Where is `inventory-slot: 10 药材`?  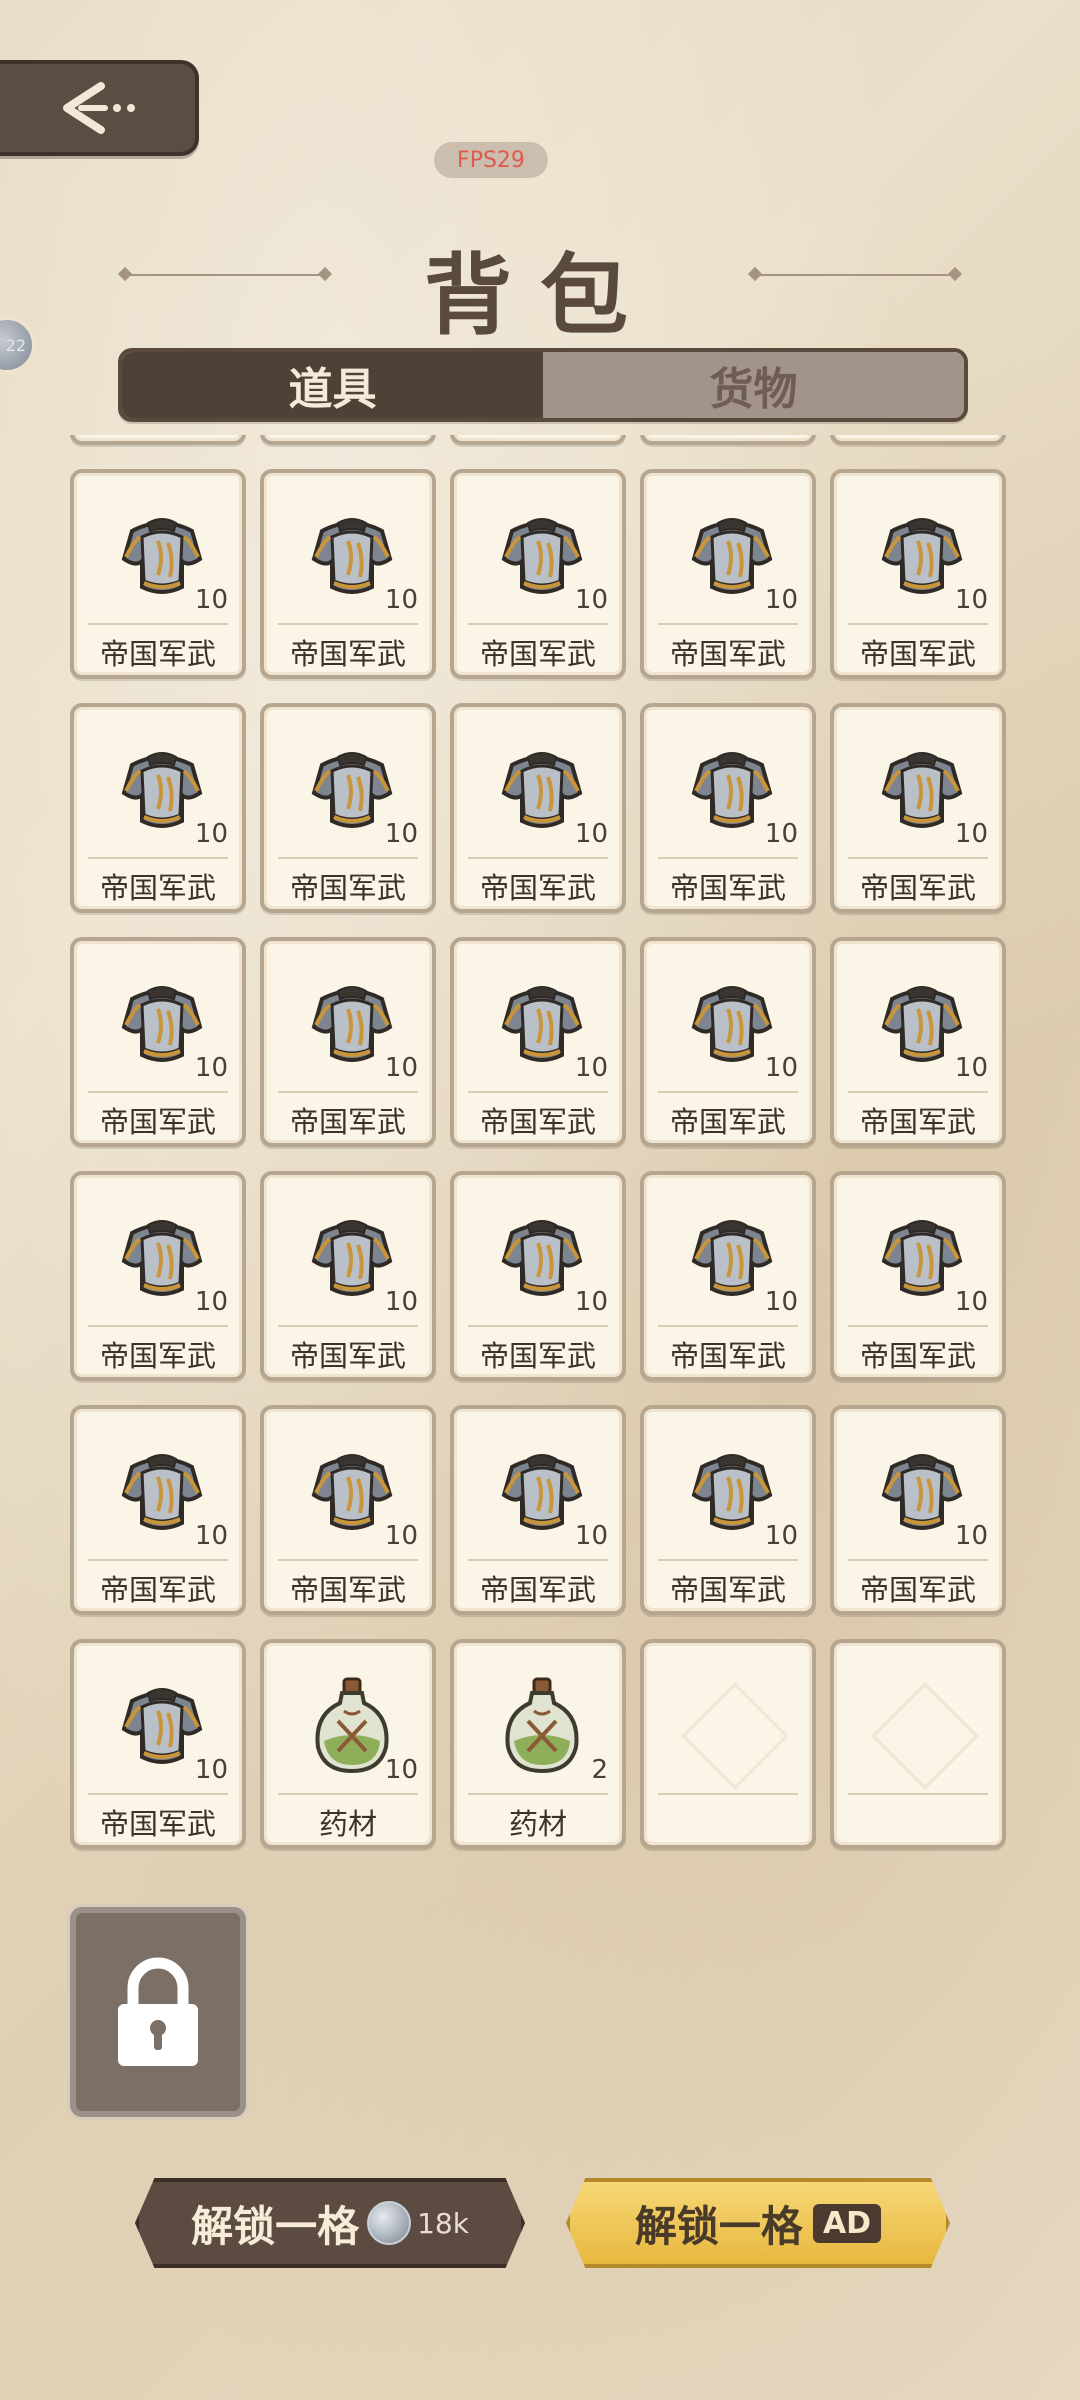
inventory-slot: 10 药材 is located at coordinates (348, 1744).